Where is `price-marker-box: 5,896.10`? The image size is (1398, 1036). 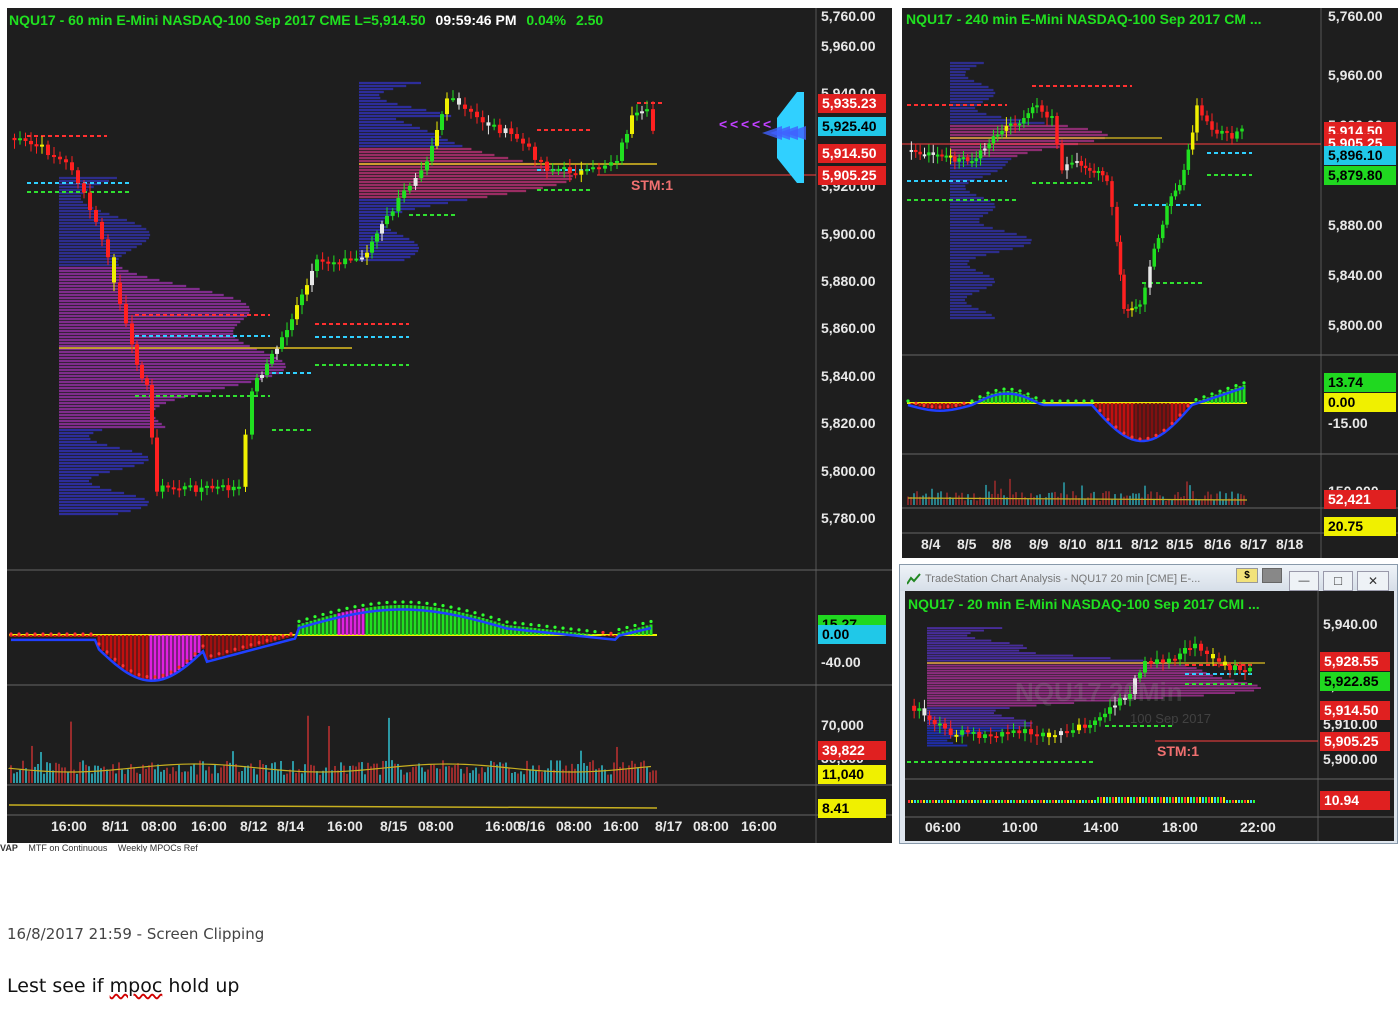
price-marker-box: 5,896.10 is located at coordinates (1360, 155).